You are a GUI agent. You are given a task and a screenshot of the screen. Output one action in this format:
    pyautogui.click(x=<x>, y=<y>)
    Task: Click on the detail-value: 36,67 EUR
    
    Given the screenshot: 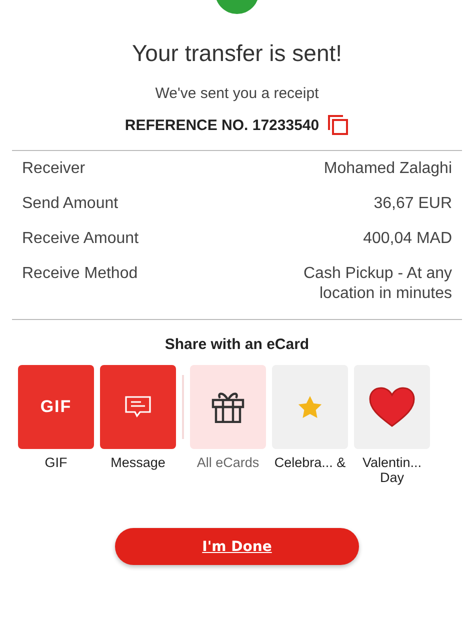 What is the action you would take?
    pyautogui.click(x=412, y=204)
    